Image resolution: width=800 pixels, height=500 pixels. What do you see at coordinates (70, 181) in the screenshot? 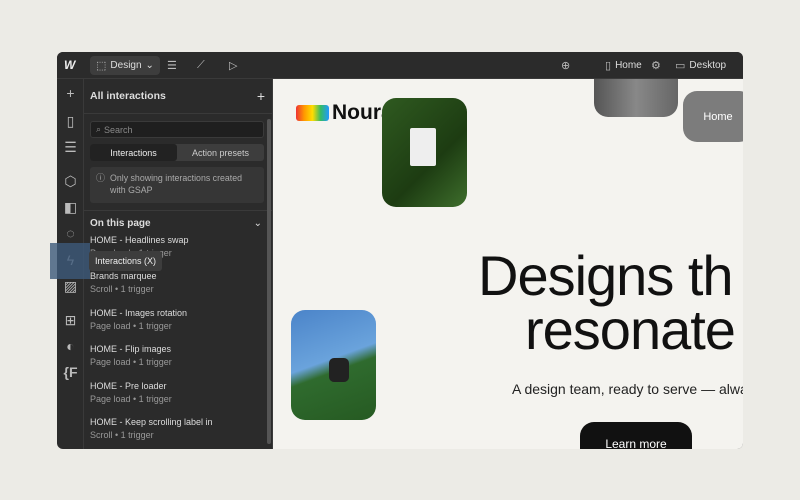
I see `components-icon: ⬡` at bounding box center [70, 181].